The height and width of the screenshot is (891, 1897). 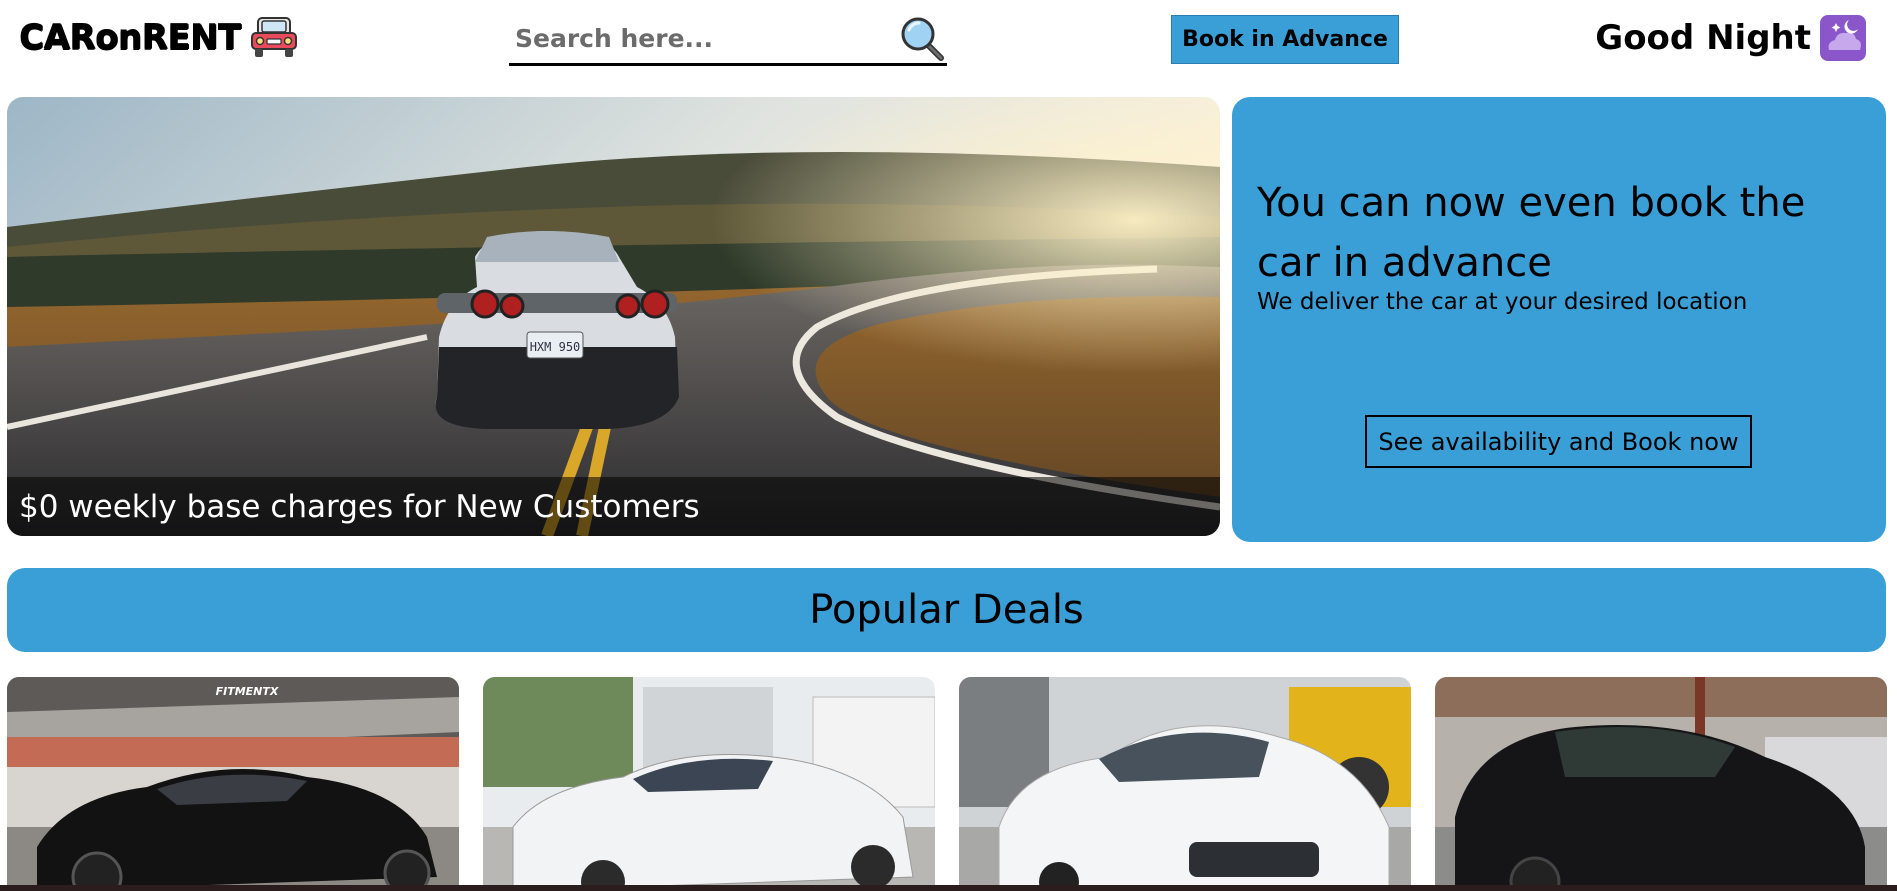 I want to click on deal-car-image: FITMENTX, so click(x=233, y=784).